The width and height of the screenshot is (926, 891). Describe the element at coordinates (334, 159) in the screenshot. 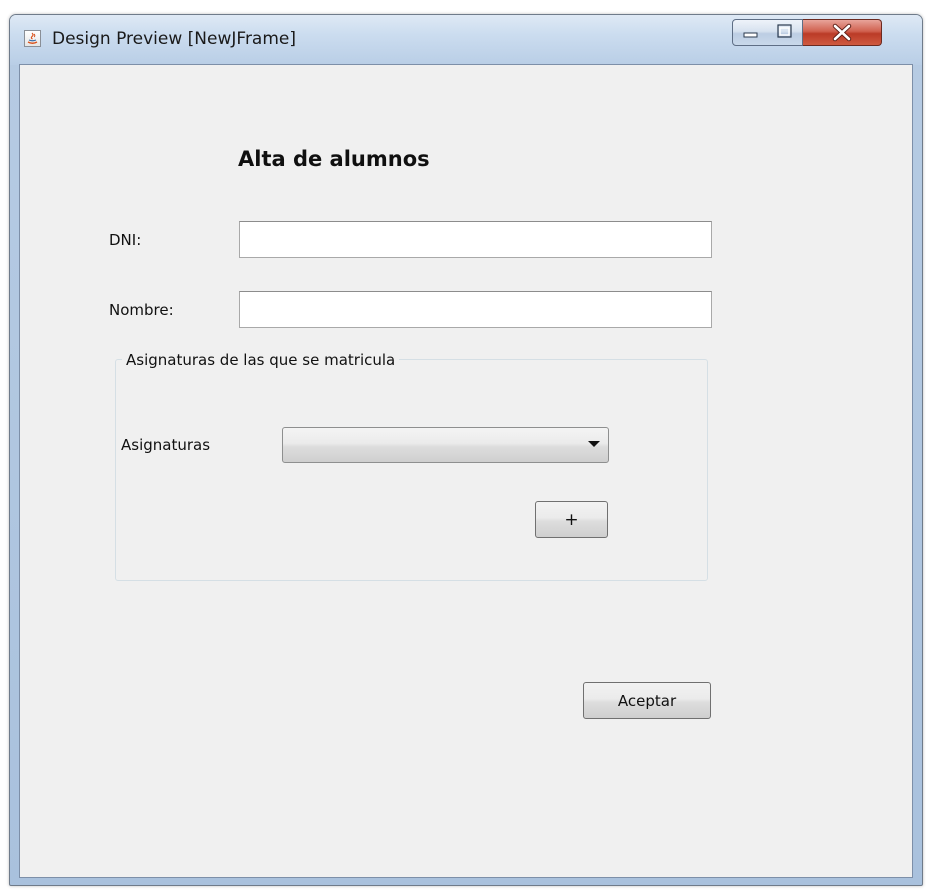

I see `form-heading: Alta de alumnos` at that location.